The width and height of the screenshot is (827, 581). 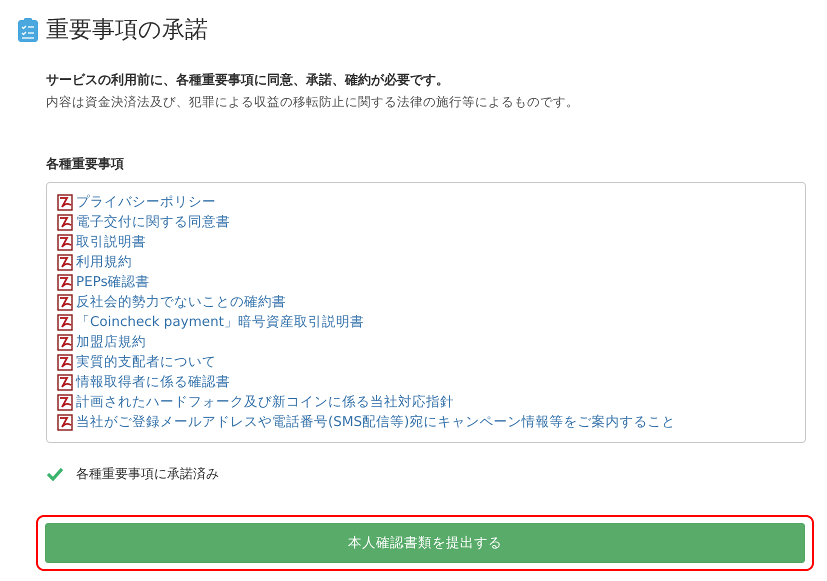 What do you see at coordinates (85, 165) in the screenshot?
I see `documents-heading: 各種重要事項` at bounding box center [85, 165].